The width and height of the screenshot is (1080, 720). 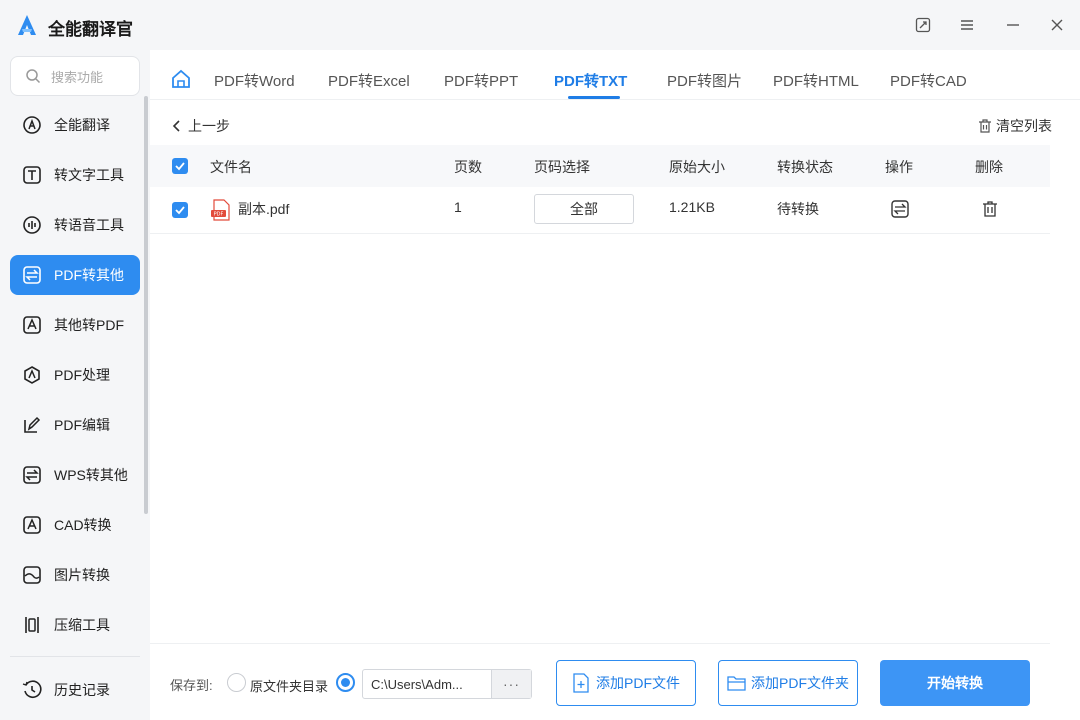 What do you see at coordinates (90, 29) in the screenshot?
I see `app-title: 全能翻译官` at bounding box center [90, 29].